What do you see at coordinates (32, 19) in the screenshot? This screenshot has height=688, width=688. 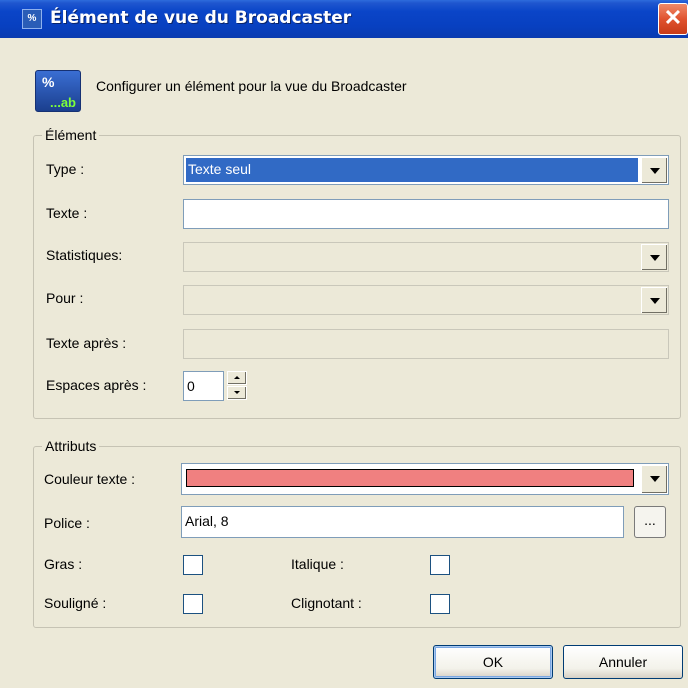 I see `broadcaster-app-icon: %` at bounding box center [32, 19].